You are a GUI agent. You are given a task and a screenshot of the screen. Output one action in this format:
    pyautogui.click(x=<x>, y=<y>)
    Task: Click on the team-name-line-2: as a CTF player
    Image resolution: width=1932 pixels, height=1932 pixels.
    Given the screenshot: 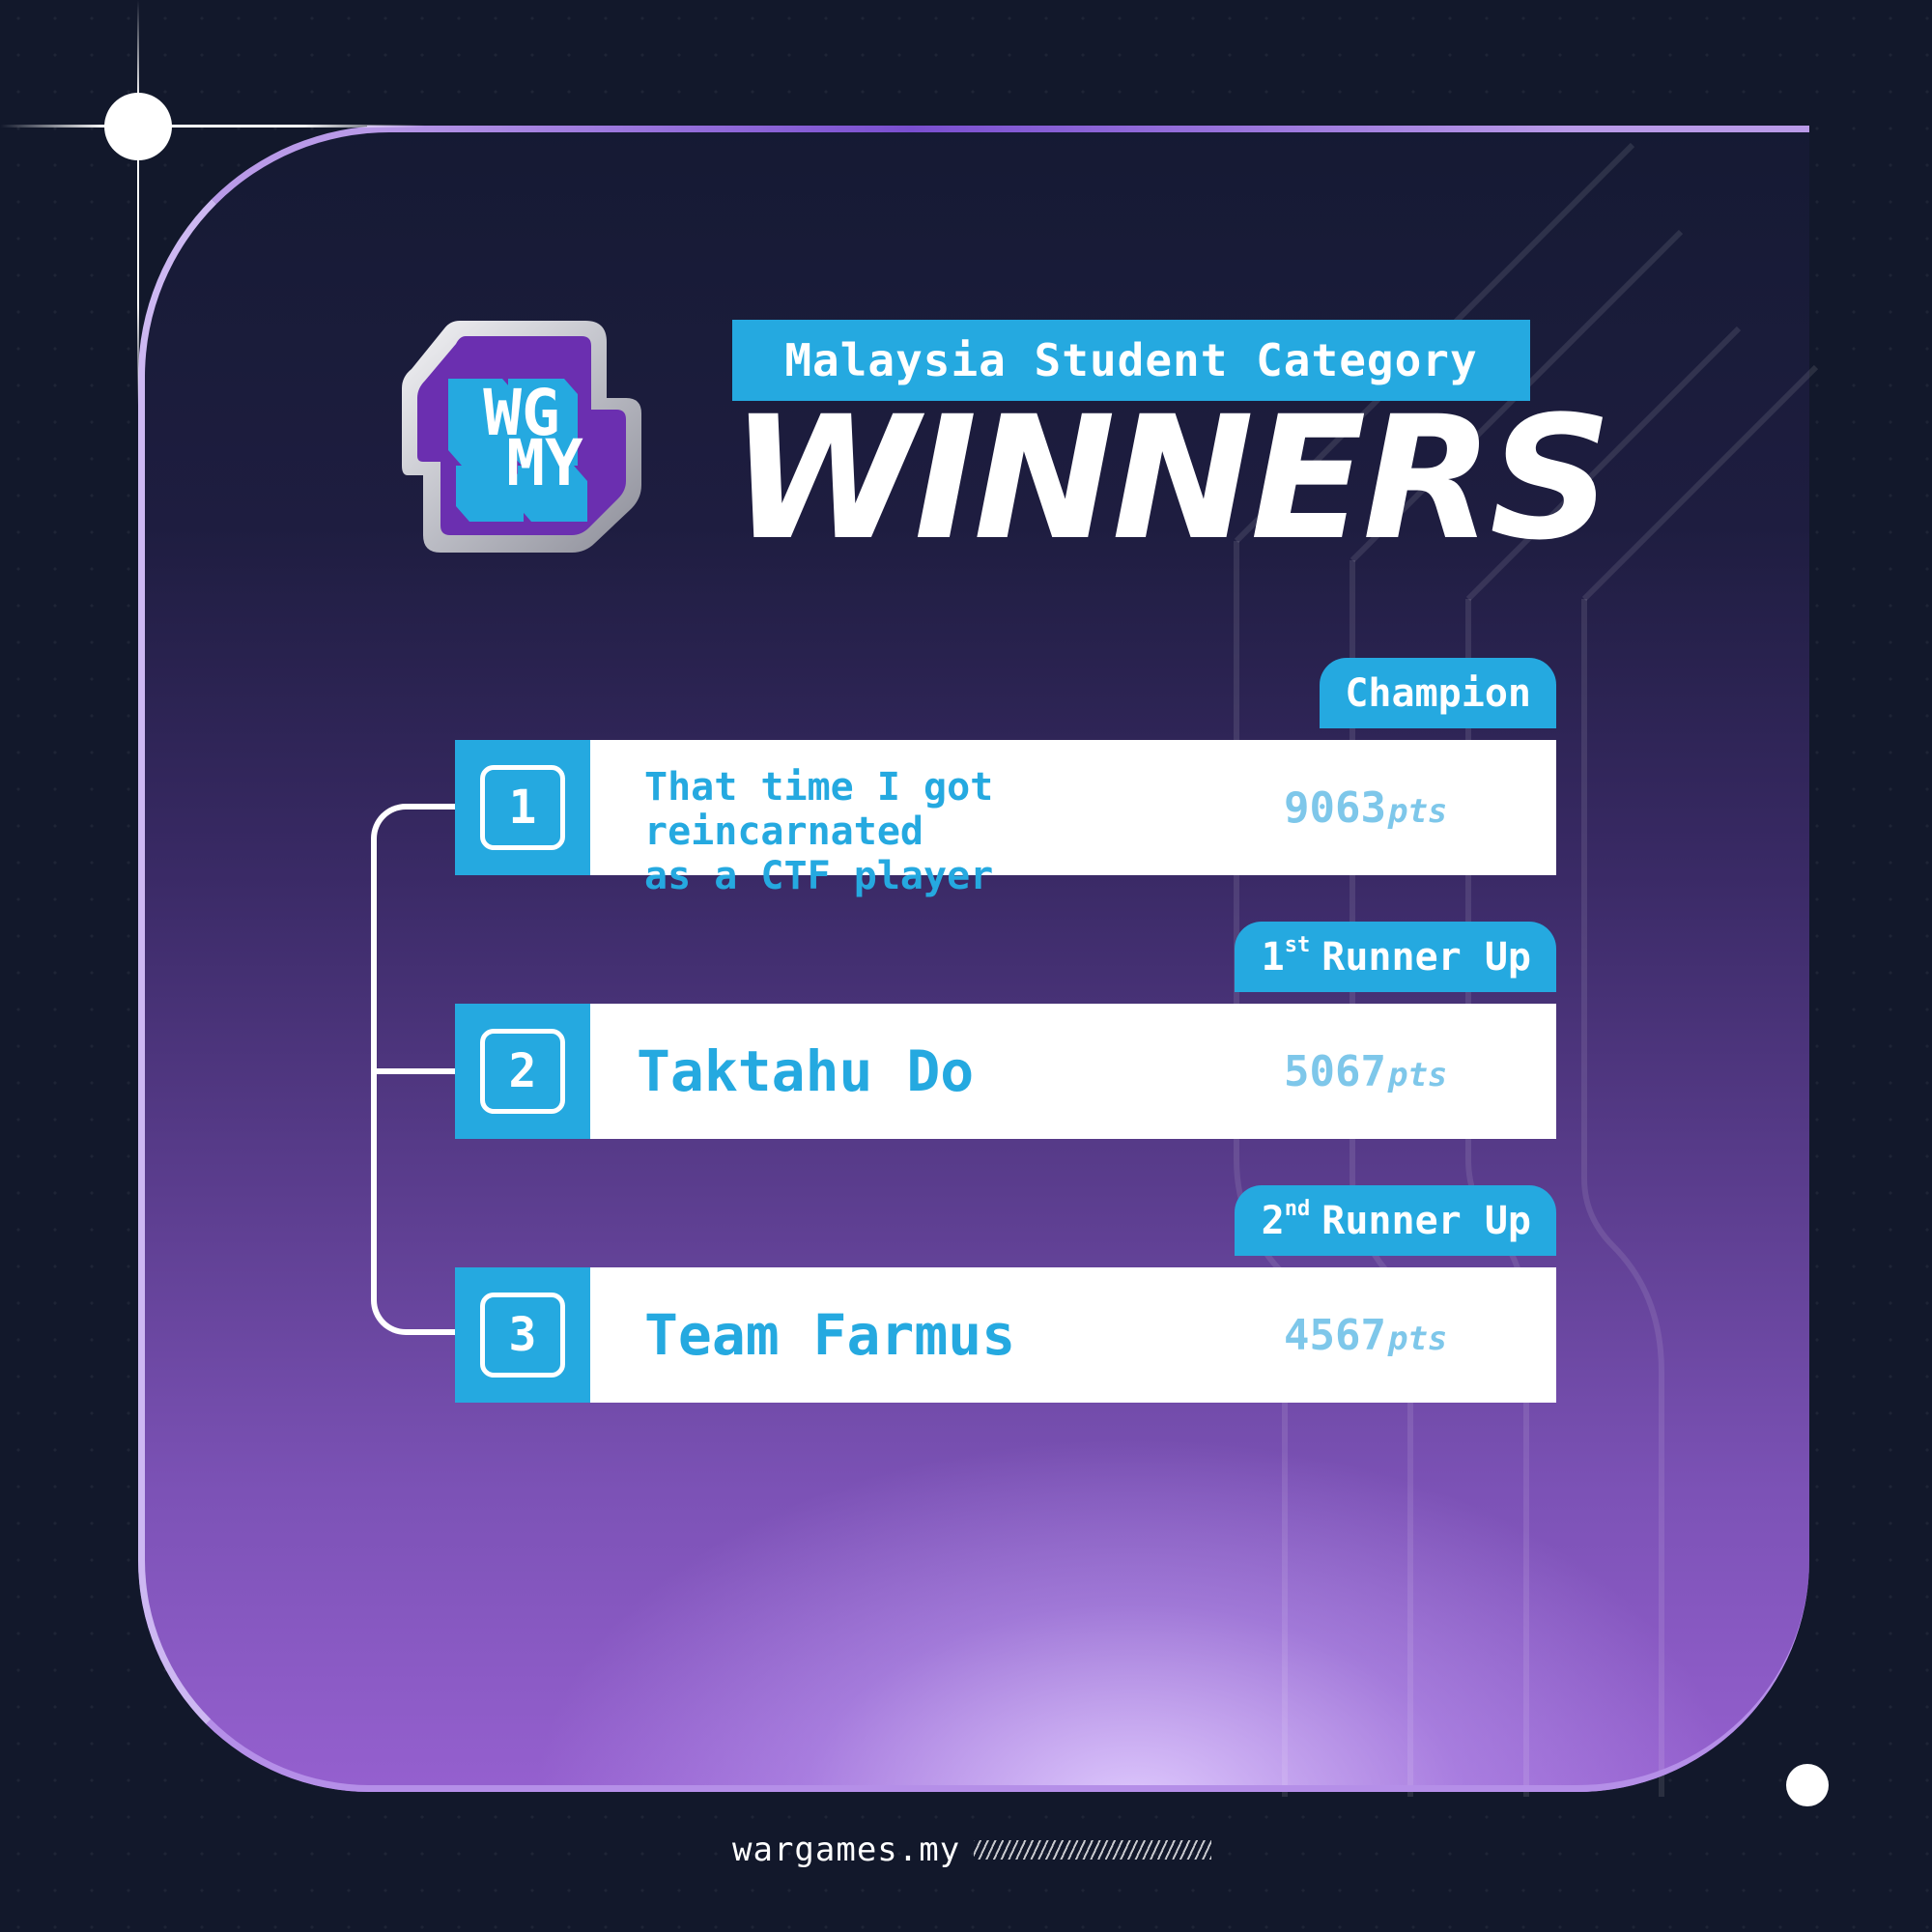 What is the action you would take?
    pyautogui.click(x=819, y=876)
    